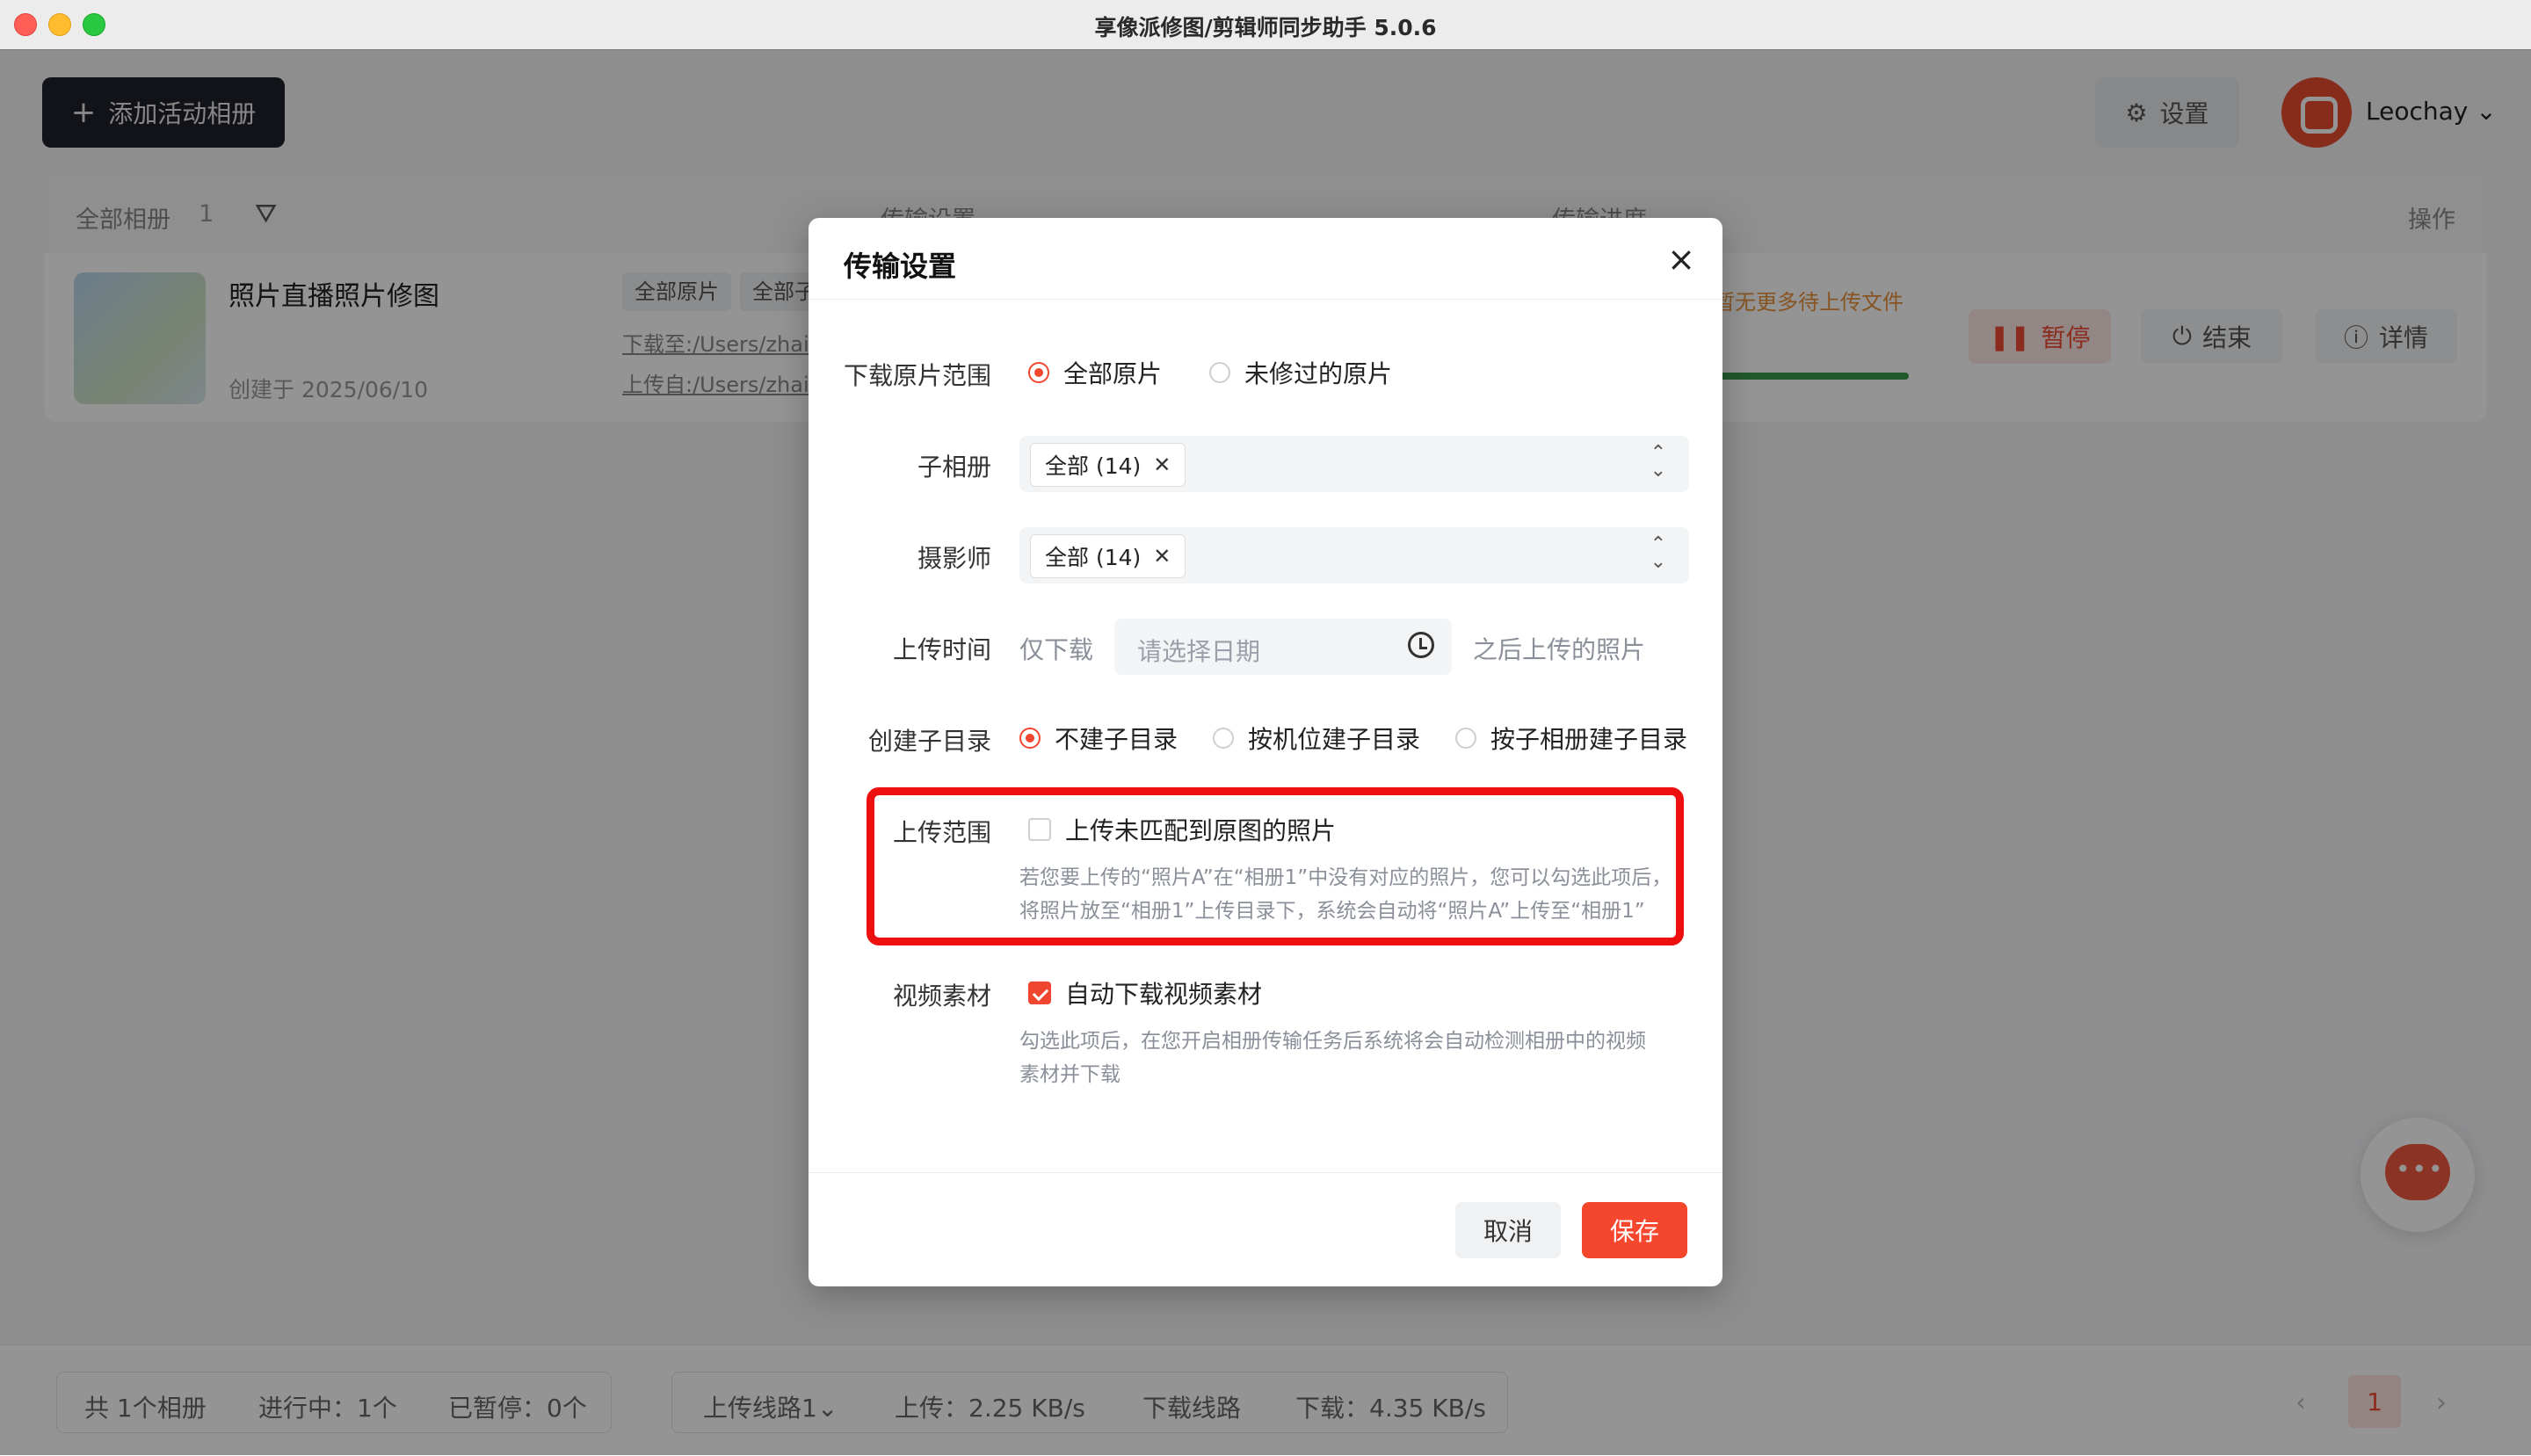 This screenshot has height=1456, width=2531. I want to click on sub-album-chip: 全部 (14) ✕, so click(1108, 465).